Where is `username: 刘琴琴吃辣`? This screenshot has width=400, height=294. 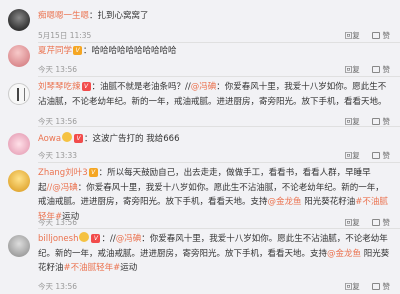
username: 刘琴琴吃辣 is located at coordinates (59, 87).